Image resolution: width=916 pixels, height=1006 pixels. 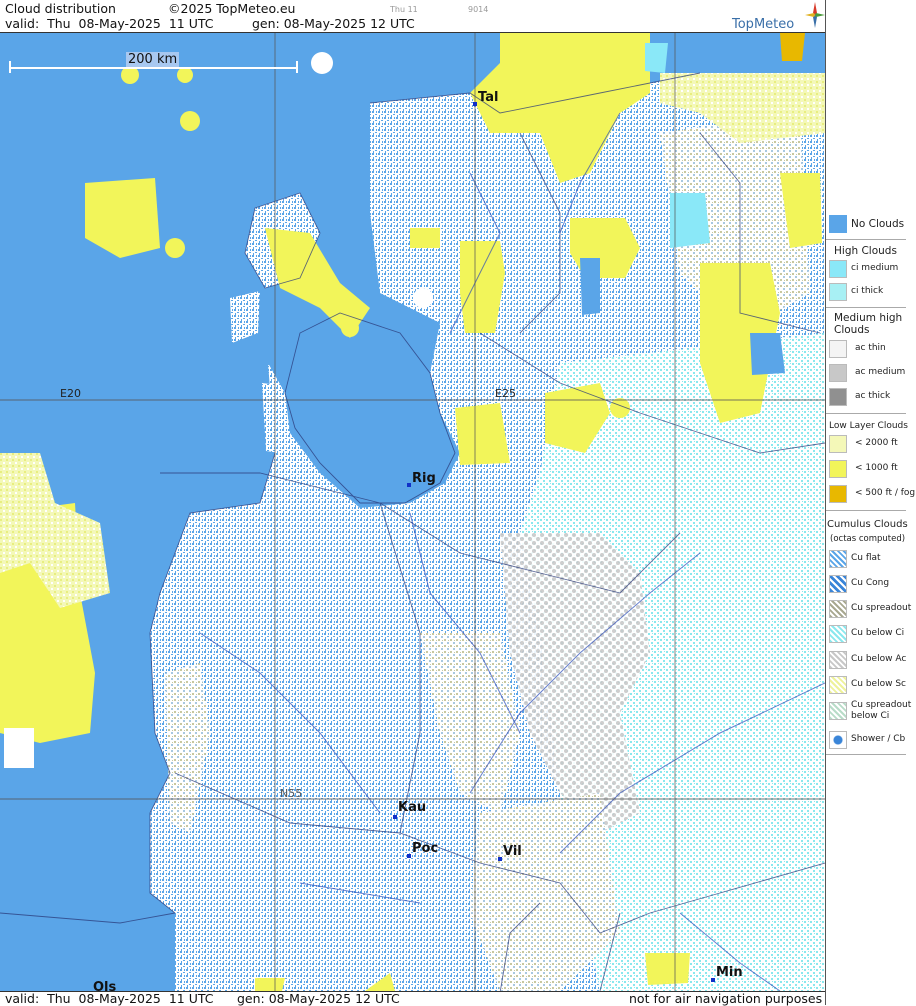 I want to click on legend-ci-medium: ci medium, so click(x=872, y=270).